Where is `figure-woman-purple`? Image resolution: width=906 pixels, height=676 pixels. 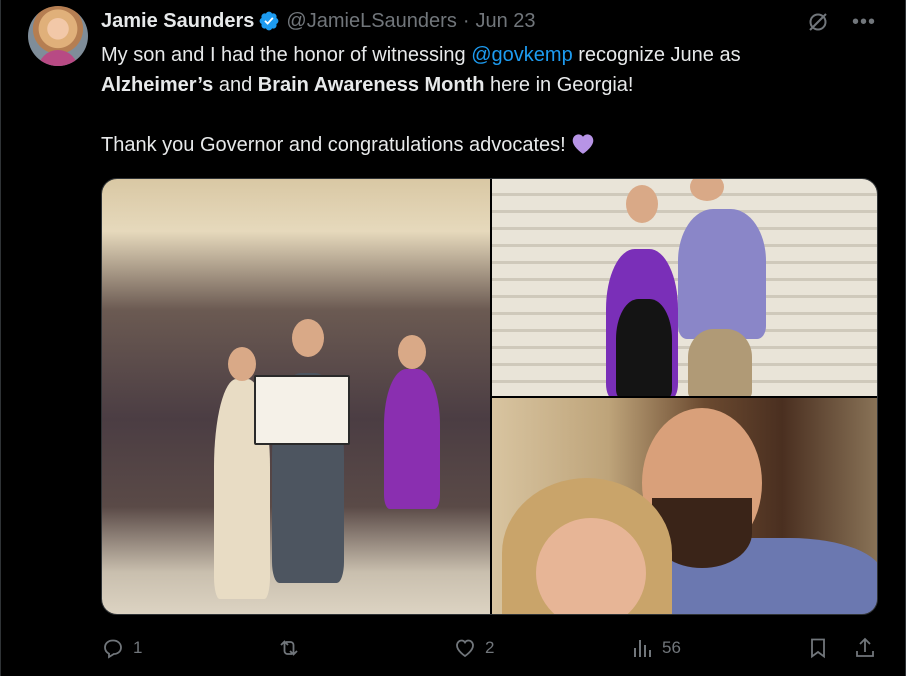 figure-woman-purple is located at coordinates (412, 439).